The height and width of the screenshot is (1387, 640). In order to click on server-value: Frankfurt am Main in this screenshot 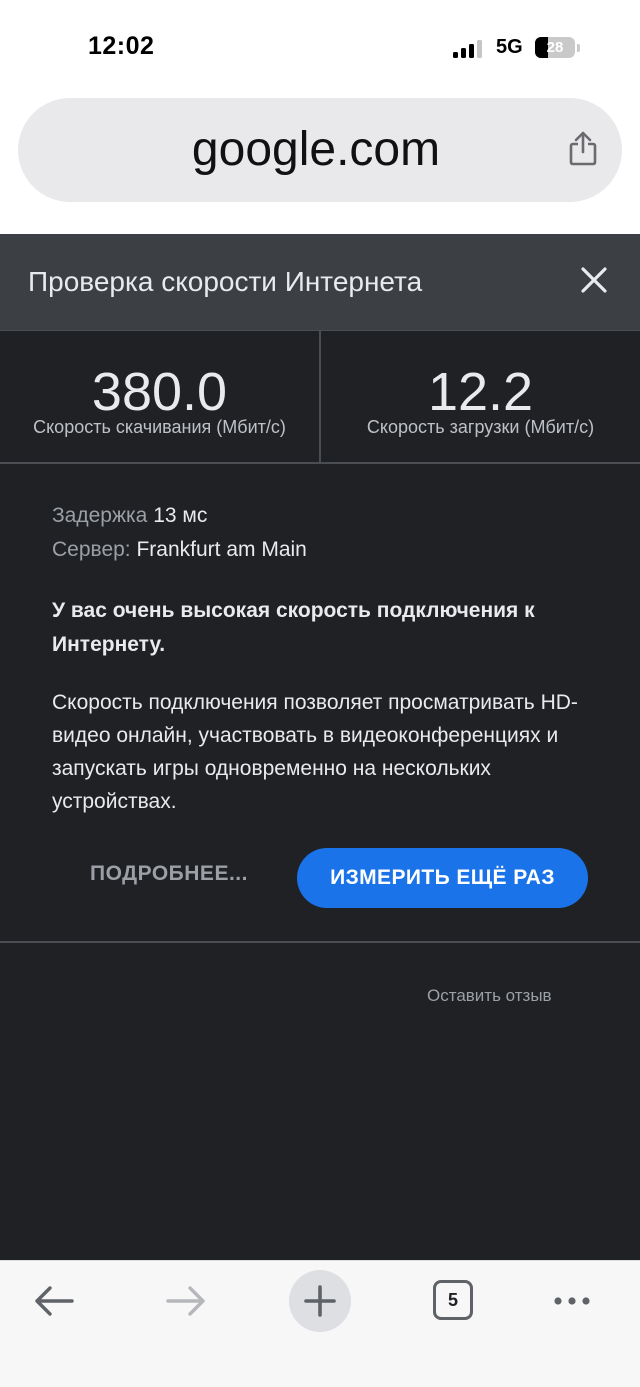, I will do `click(221, 549)`.